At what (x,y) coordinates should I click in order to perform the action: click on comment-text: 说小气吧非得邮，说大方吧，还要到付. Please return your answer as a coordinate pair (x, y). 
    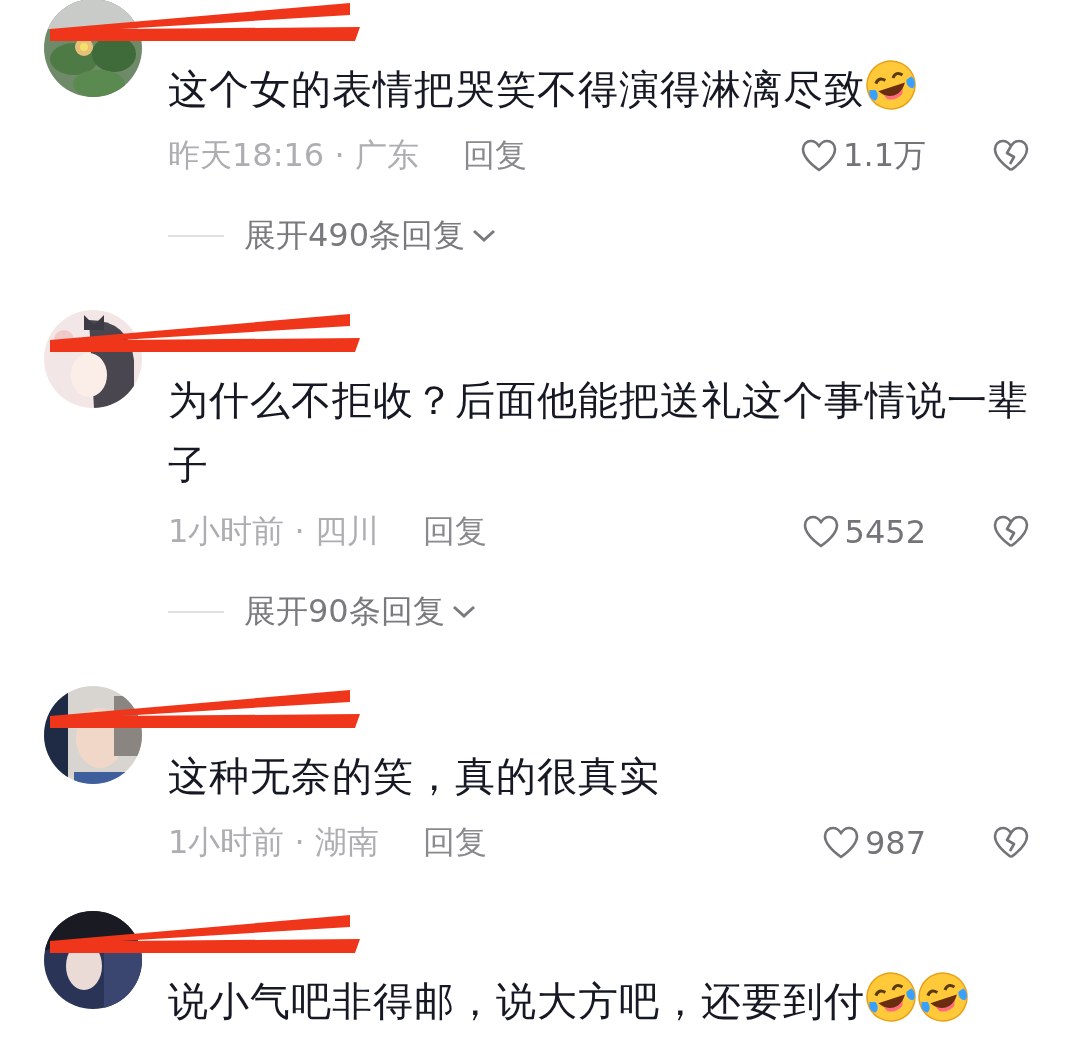
    Looking at the image, I should click on (599, 1001).